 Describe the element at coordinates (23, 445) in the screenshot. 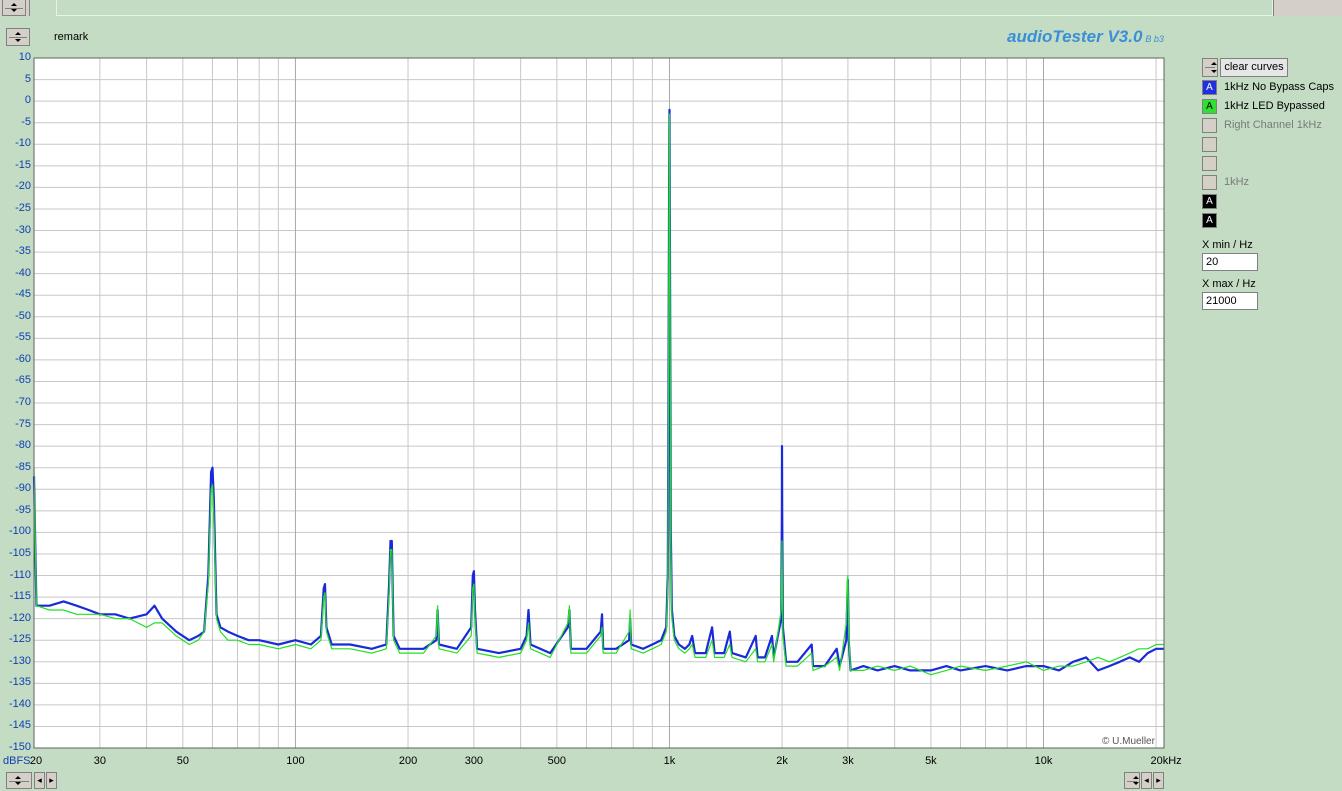

I see `y-tick-label: -80` at that location.